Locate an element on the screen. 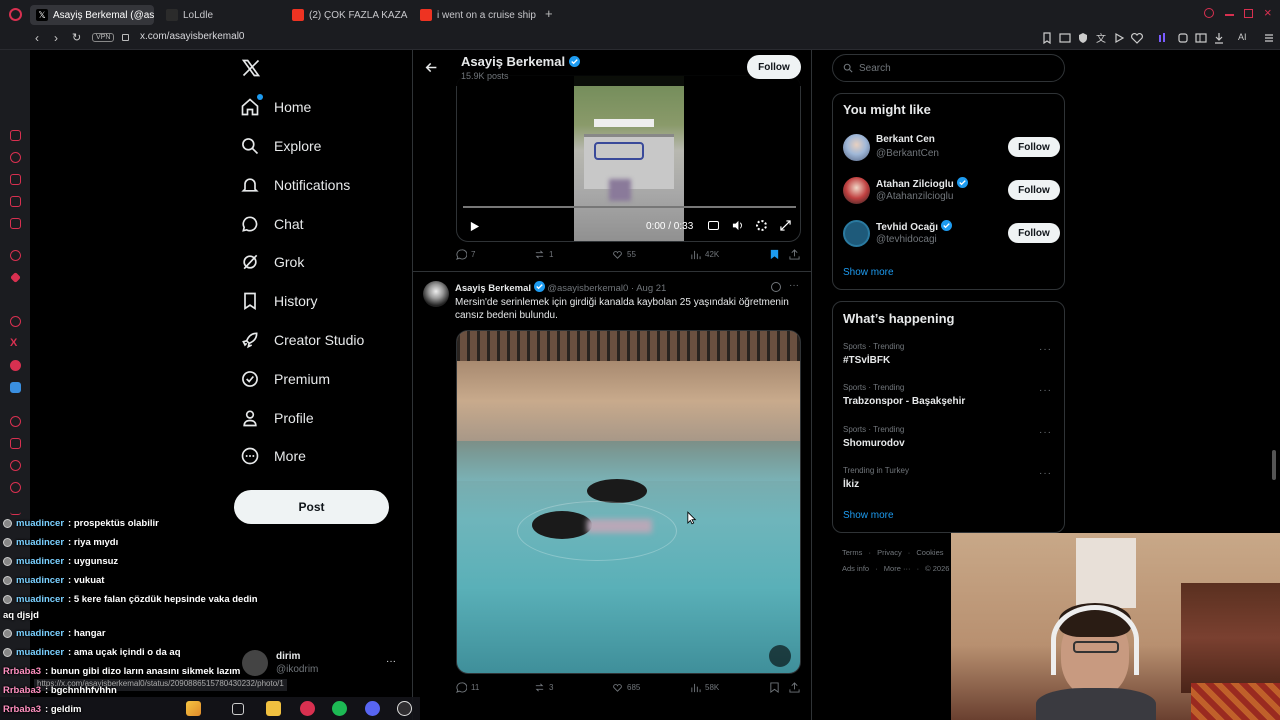 The height and width of the screenshot is (720, 1280). post-author-name: Asayiş Berkemal is located at coordinates (493, 288).